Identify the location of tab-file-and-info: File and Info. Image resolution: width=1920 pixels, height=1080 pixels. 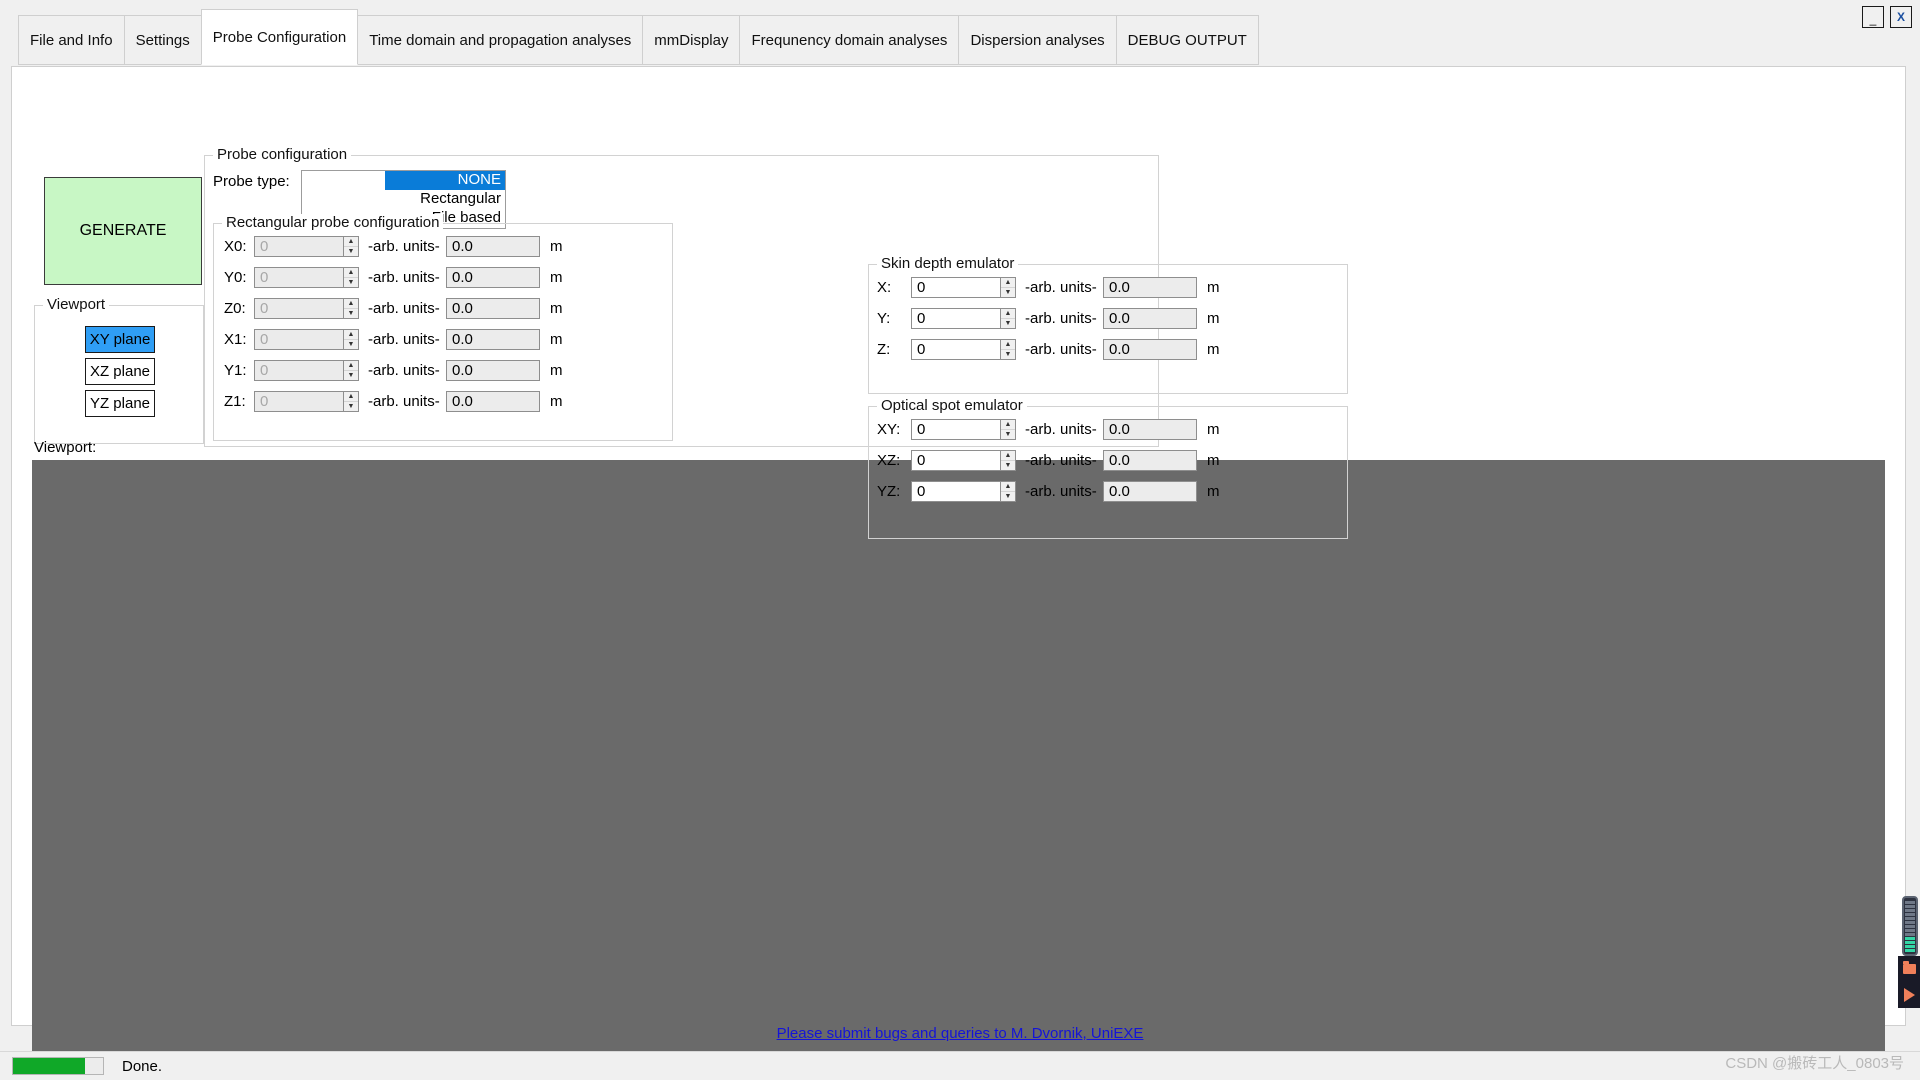
(71, 40).